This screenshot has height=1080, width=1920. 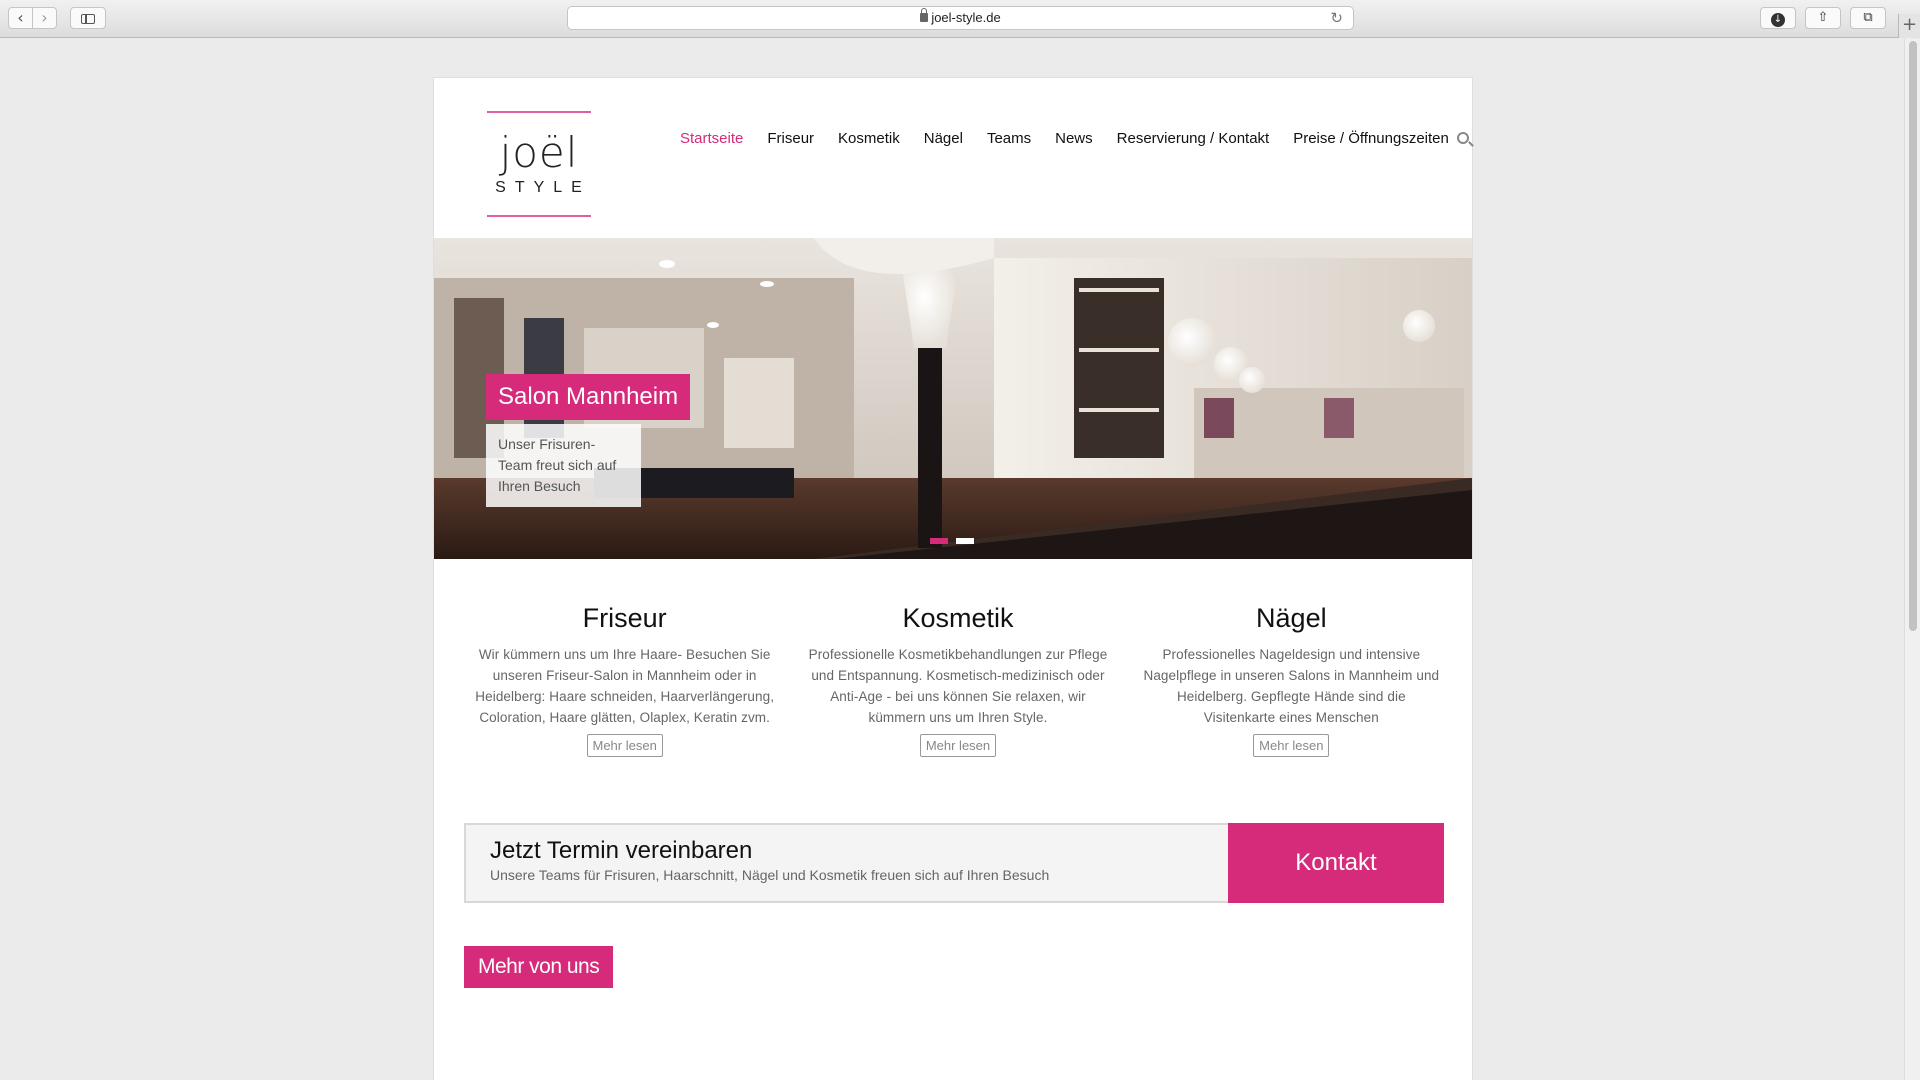 I want to click on sidebar-icon, so click(x=88, y=19).